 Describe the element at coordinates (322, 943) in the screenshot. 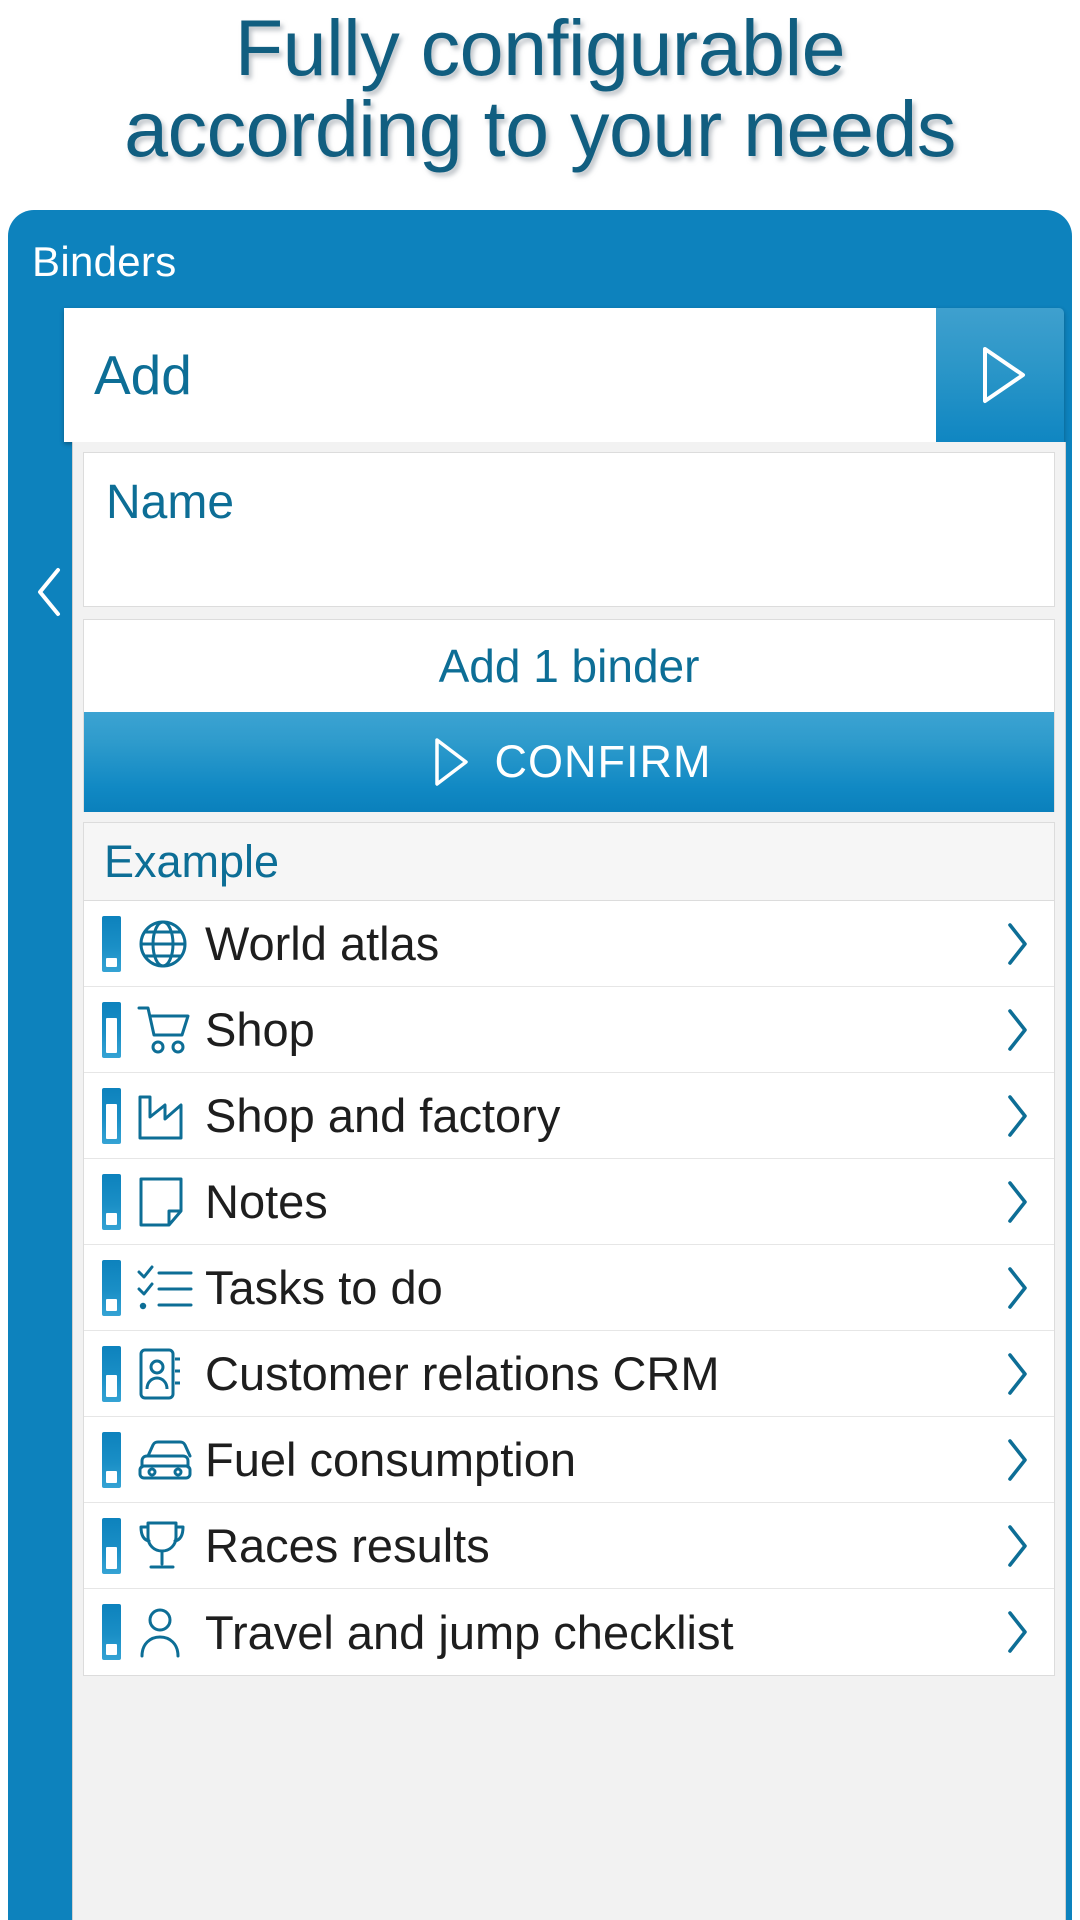

I see `list-item-label: World atlas` at that location.